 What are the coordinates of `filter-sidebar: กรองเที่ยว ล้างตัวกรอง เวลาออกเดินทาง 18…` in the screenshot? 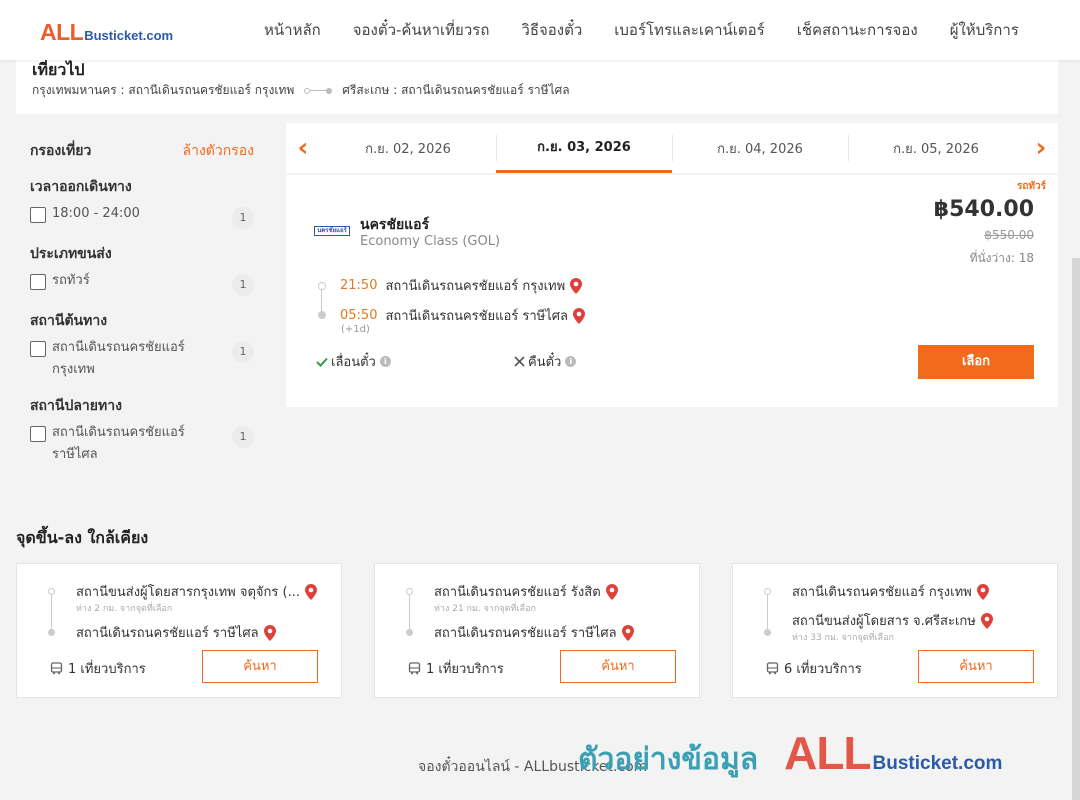 It's located at (143, 296).